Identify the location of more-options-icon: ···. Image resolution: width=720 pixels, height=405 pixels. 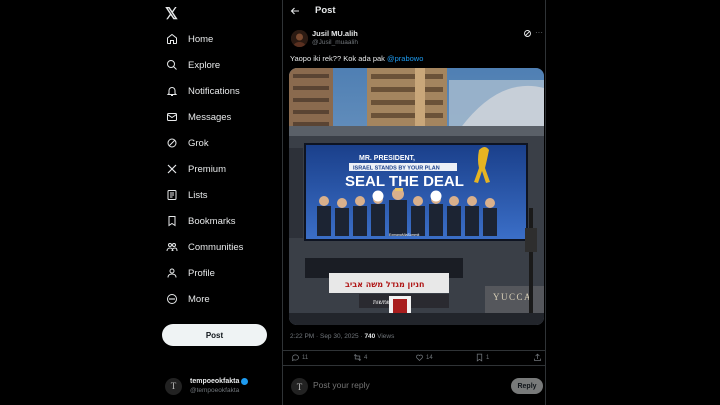
(539, 32).